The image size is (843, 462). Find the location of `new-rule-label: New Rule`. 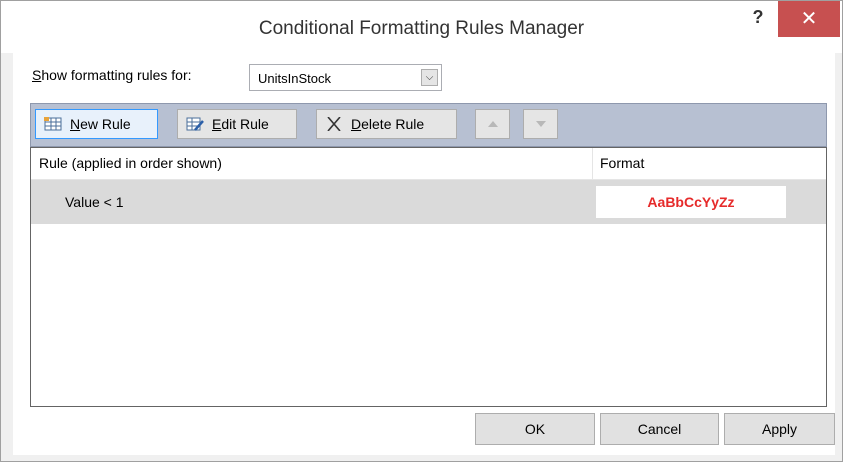

new-rule-label: New Rule is located at coordinates (100, 124).